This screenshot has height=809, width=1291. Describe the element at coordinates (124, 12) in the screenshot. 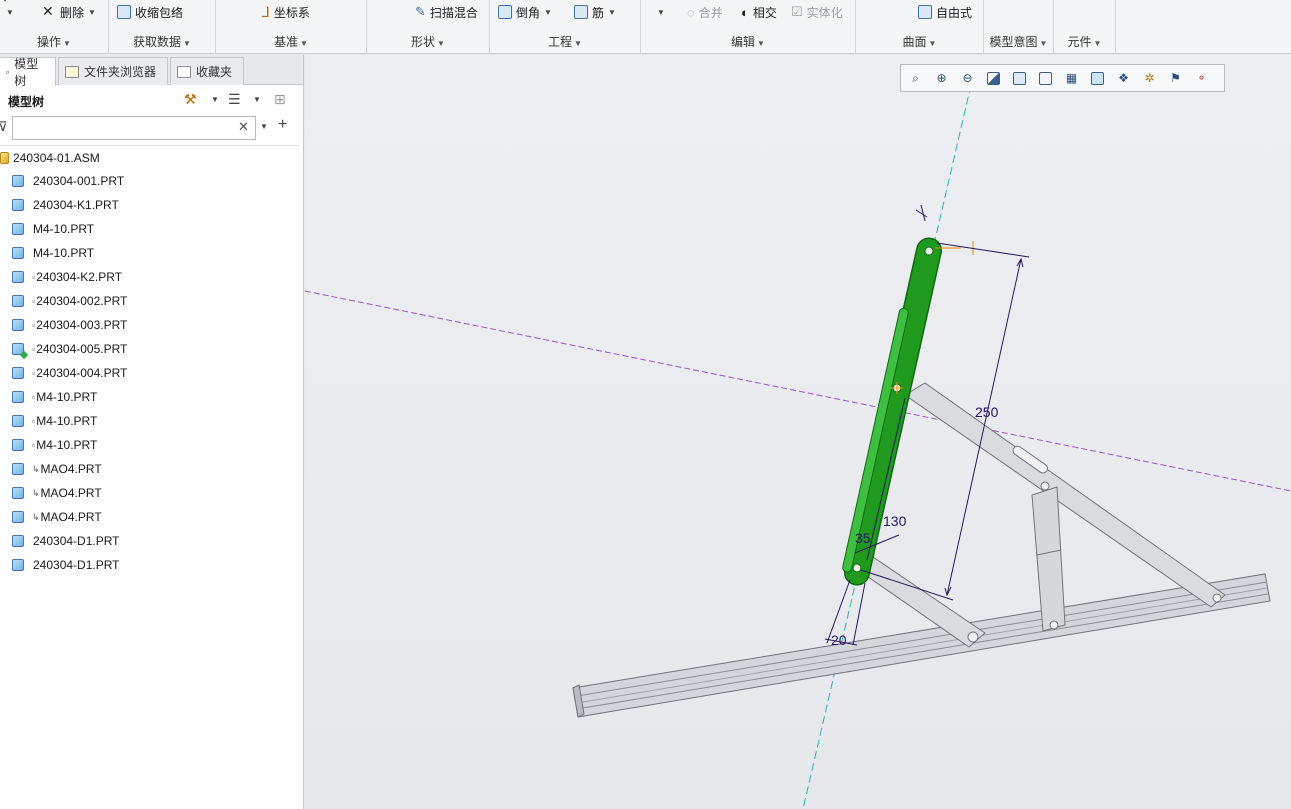

I see `shrinkwrap-icon` at that location.